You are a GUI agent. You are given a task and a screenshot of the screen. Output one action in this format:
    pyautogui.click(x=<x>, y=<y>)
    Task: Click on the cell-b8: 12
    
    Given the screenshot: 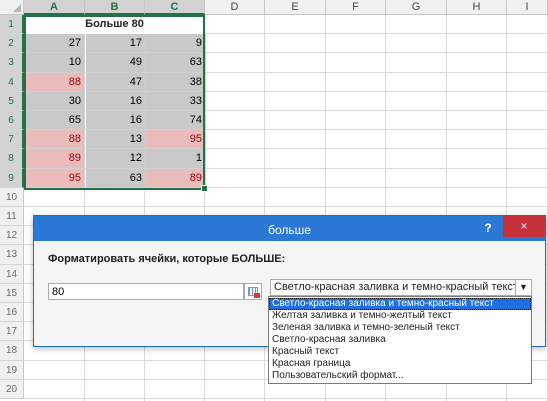 What is the action you would take?
    pyautogui.click(x=116, y=159)
    